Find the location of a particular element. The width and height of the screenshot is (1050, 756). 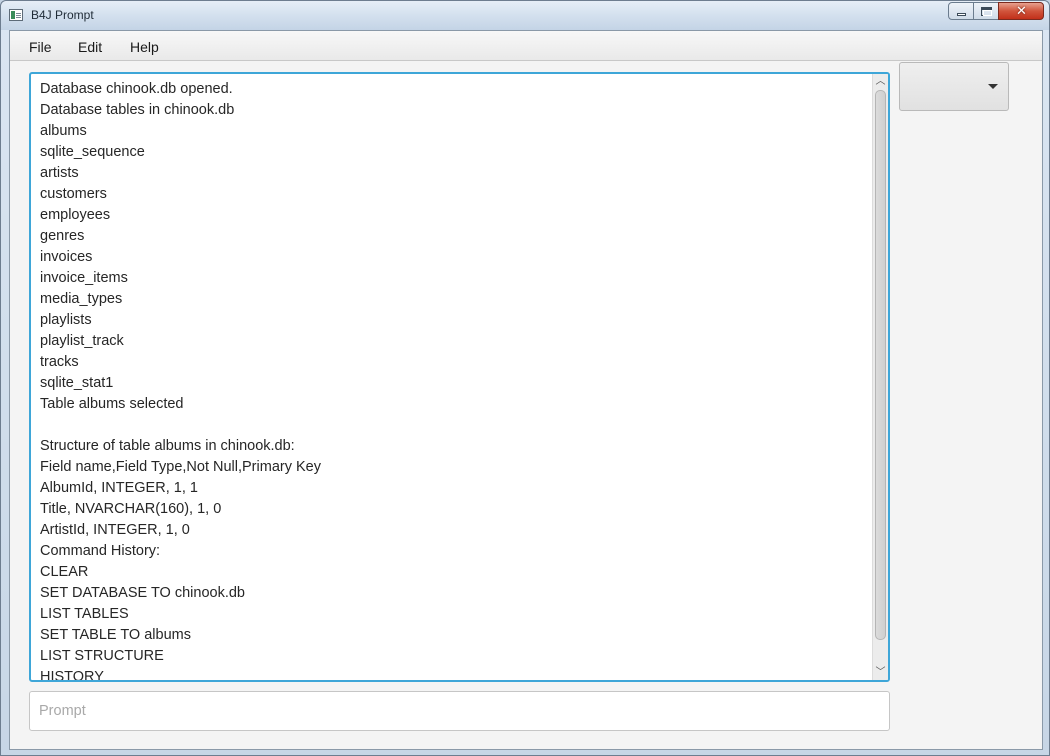

minimize-icon is located at coordinates (961, 14).